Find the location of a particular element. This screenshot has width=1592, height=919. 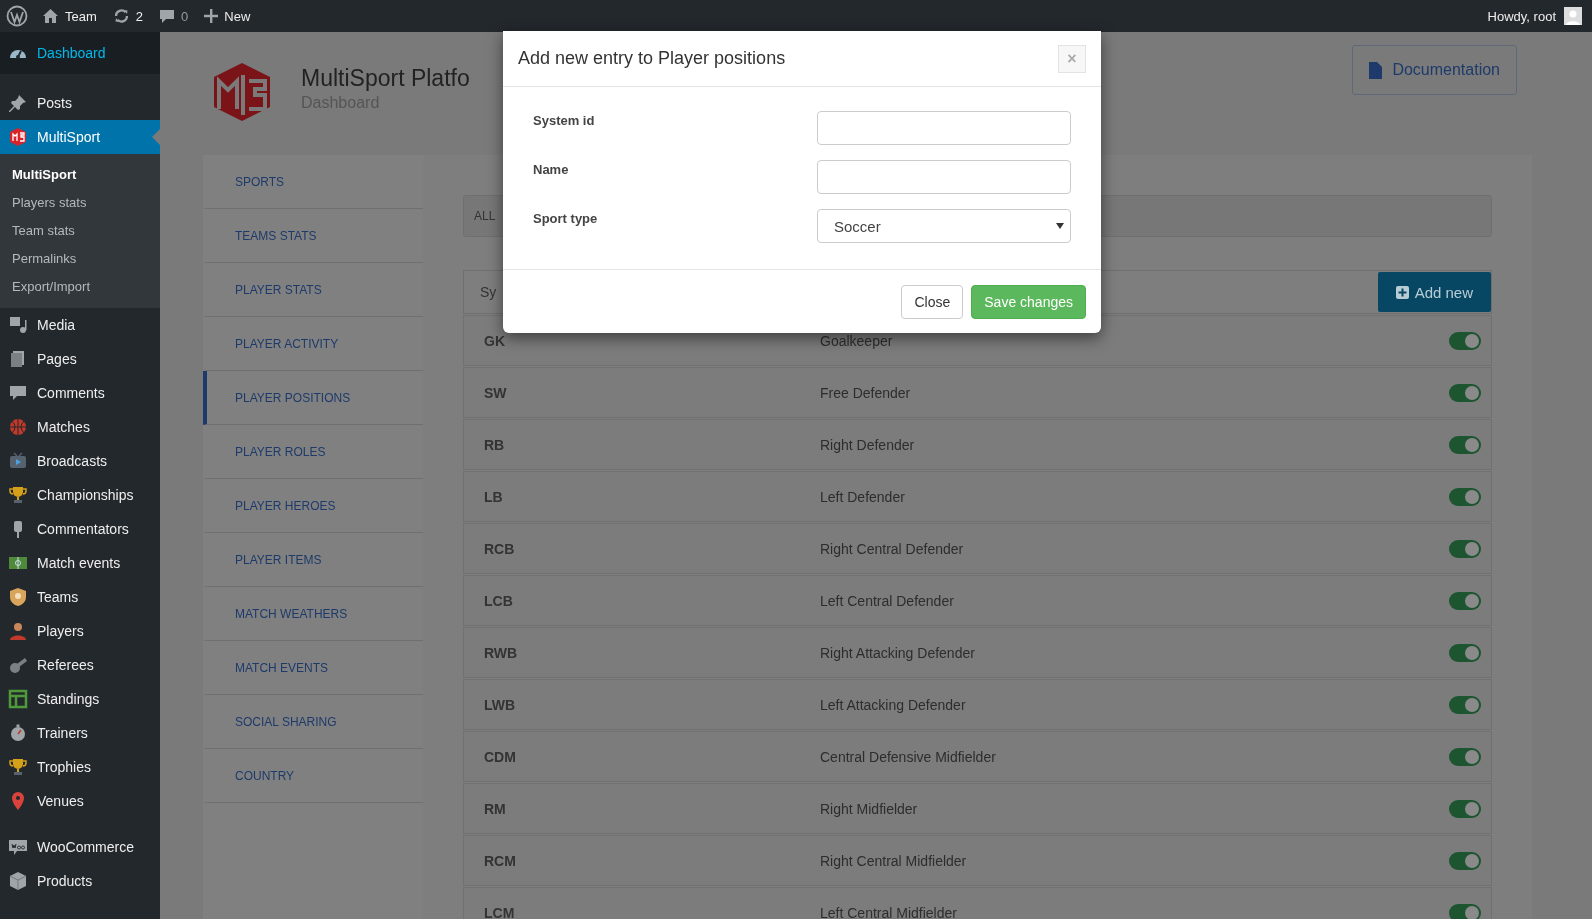

document-icon is located at coordinates (1376, 70).